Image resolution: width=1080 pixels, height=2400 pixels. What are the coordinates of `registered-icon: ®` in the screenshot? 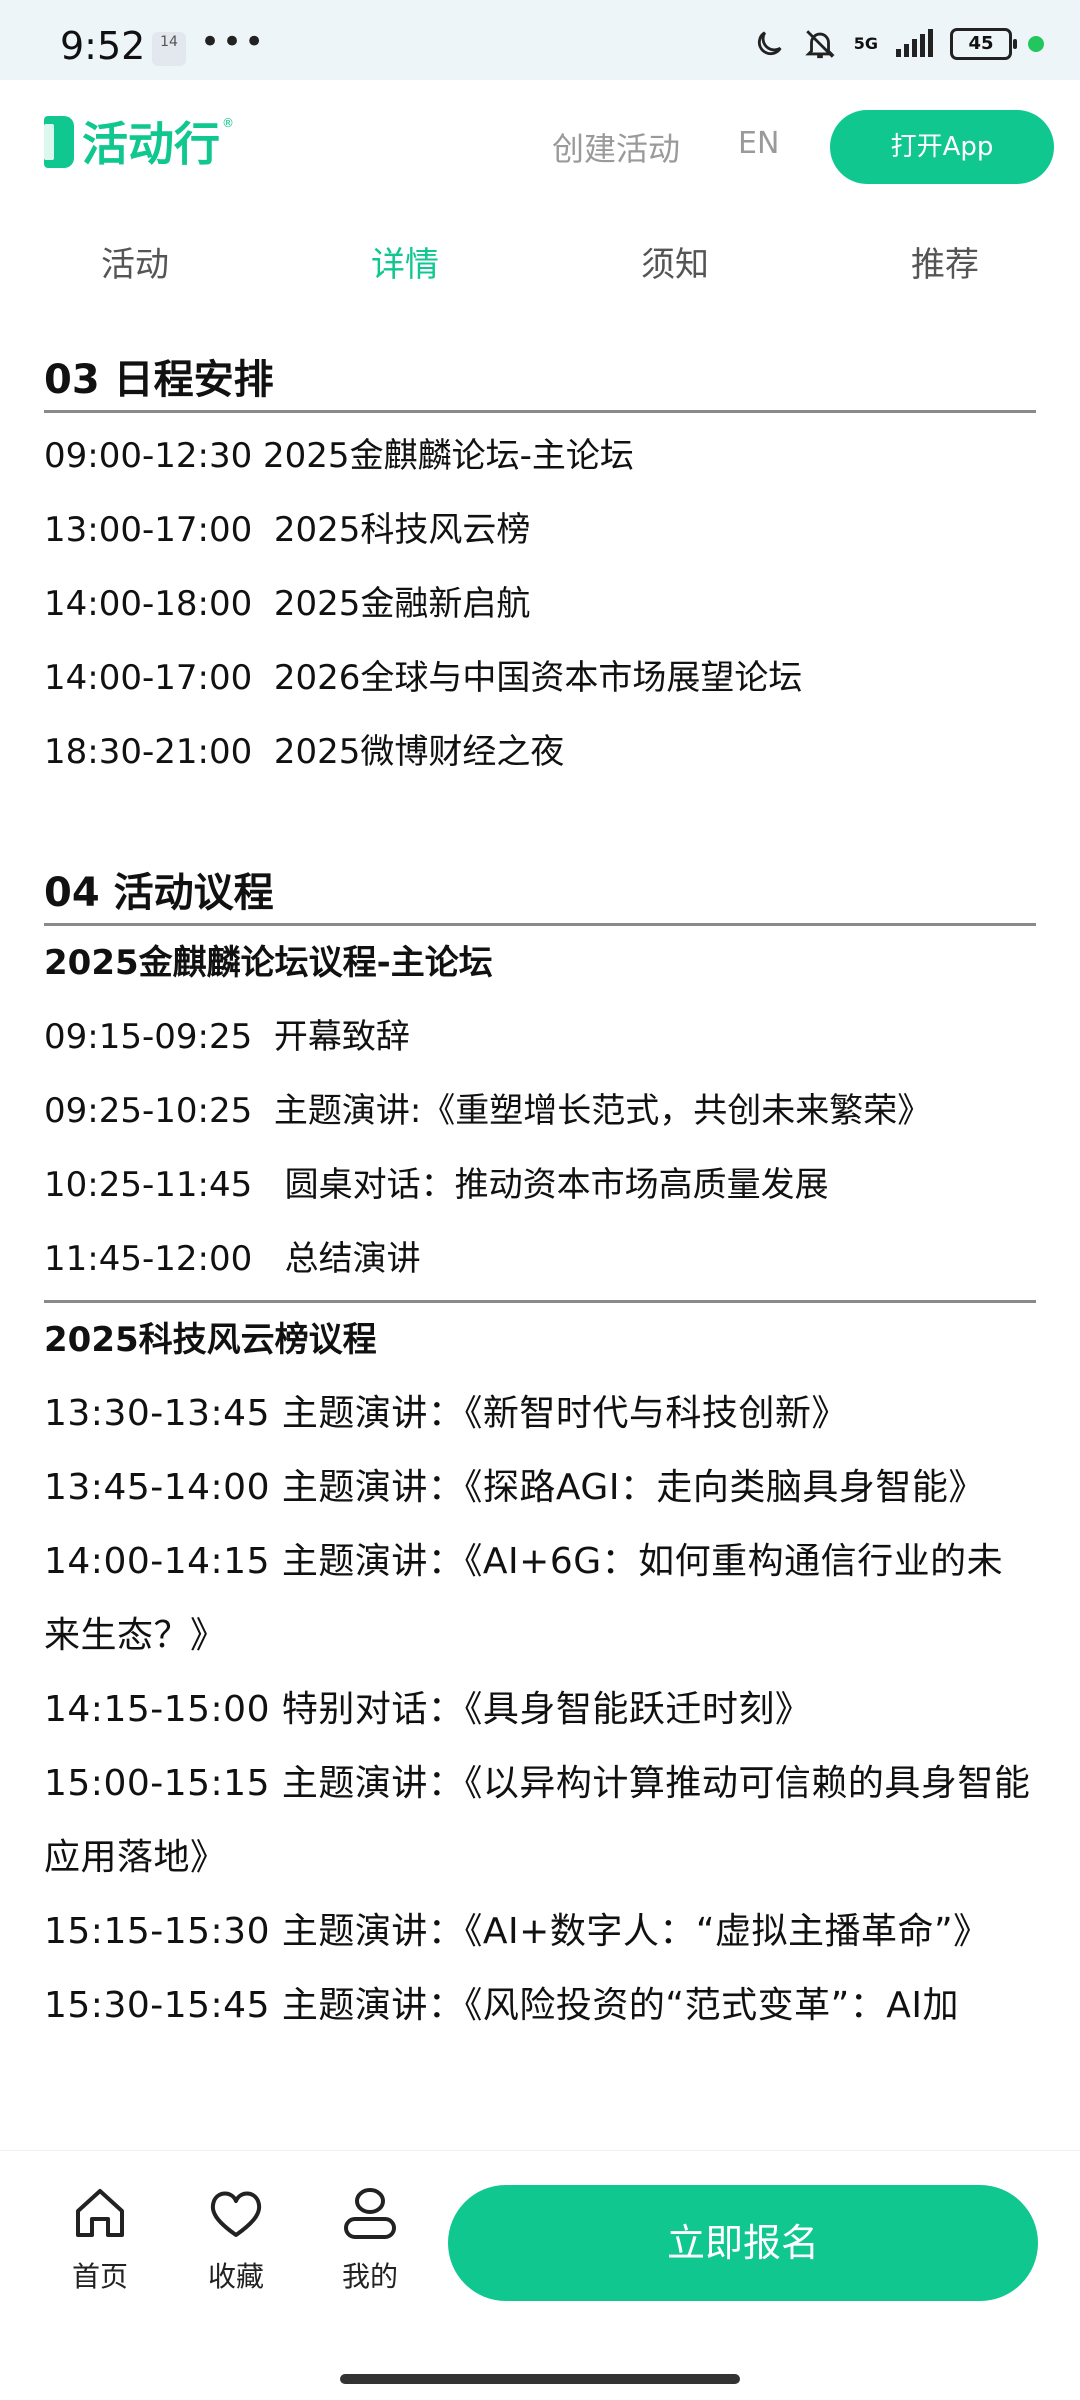 It's located at (228, 123).